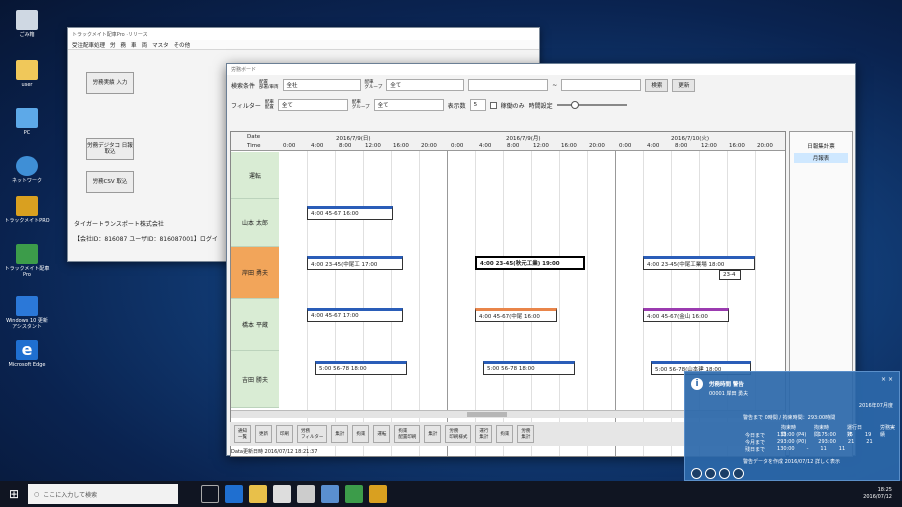 Image resolution: width=902 pixels, height=507 pixels. I want to click on time-slider, so click(591, 105).